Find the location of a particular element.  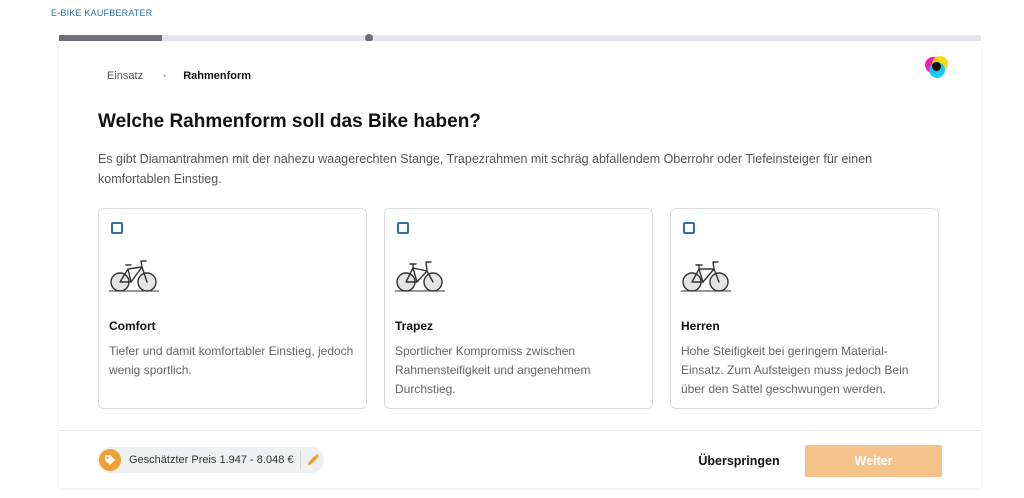

skip-button: Überspringen is located at coordinates (739, 461).